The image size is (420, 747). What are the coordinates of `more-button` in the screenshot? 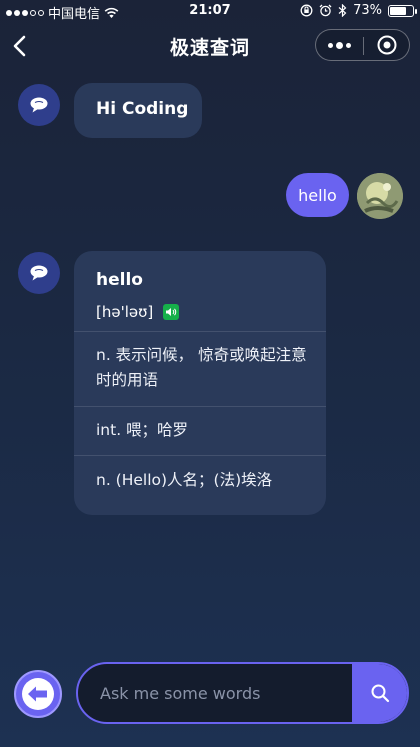 It's located at (339, 45).